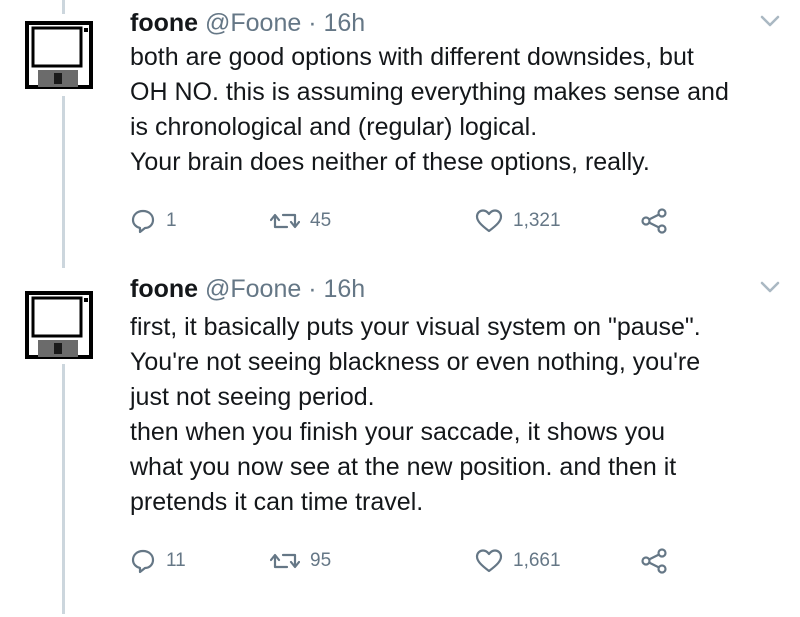  I want to click on retweet-count: 45, so click(321, 220).